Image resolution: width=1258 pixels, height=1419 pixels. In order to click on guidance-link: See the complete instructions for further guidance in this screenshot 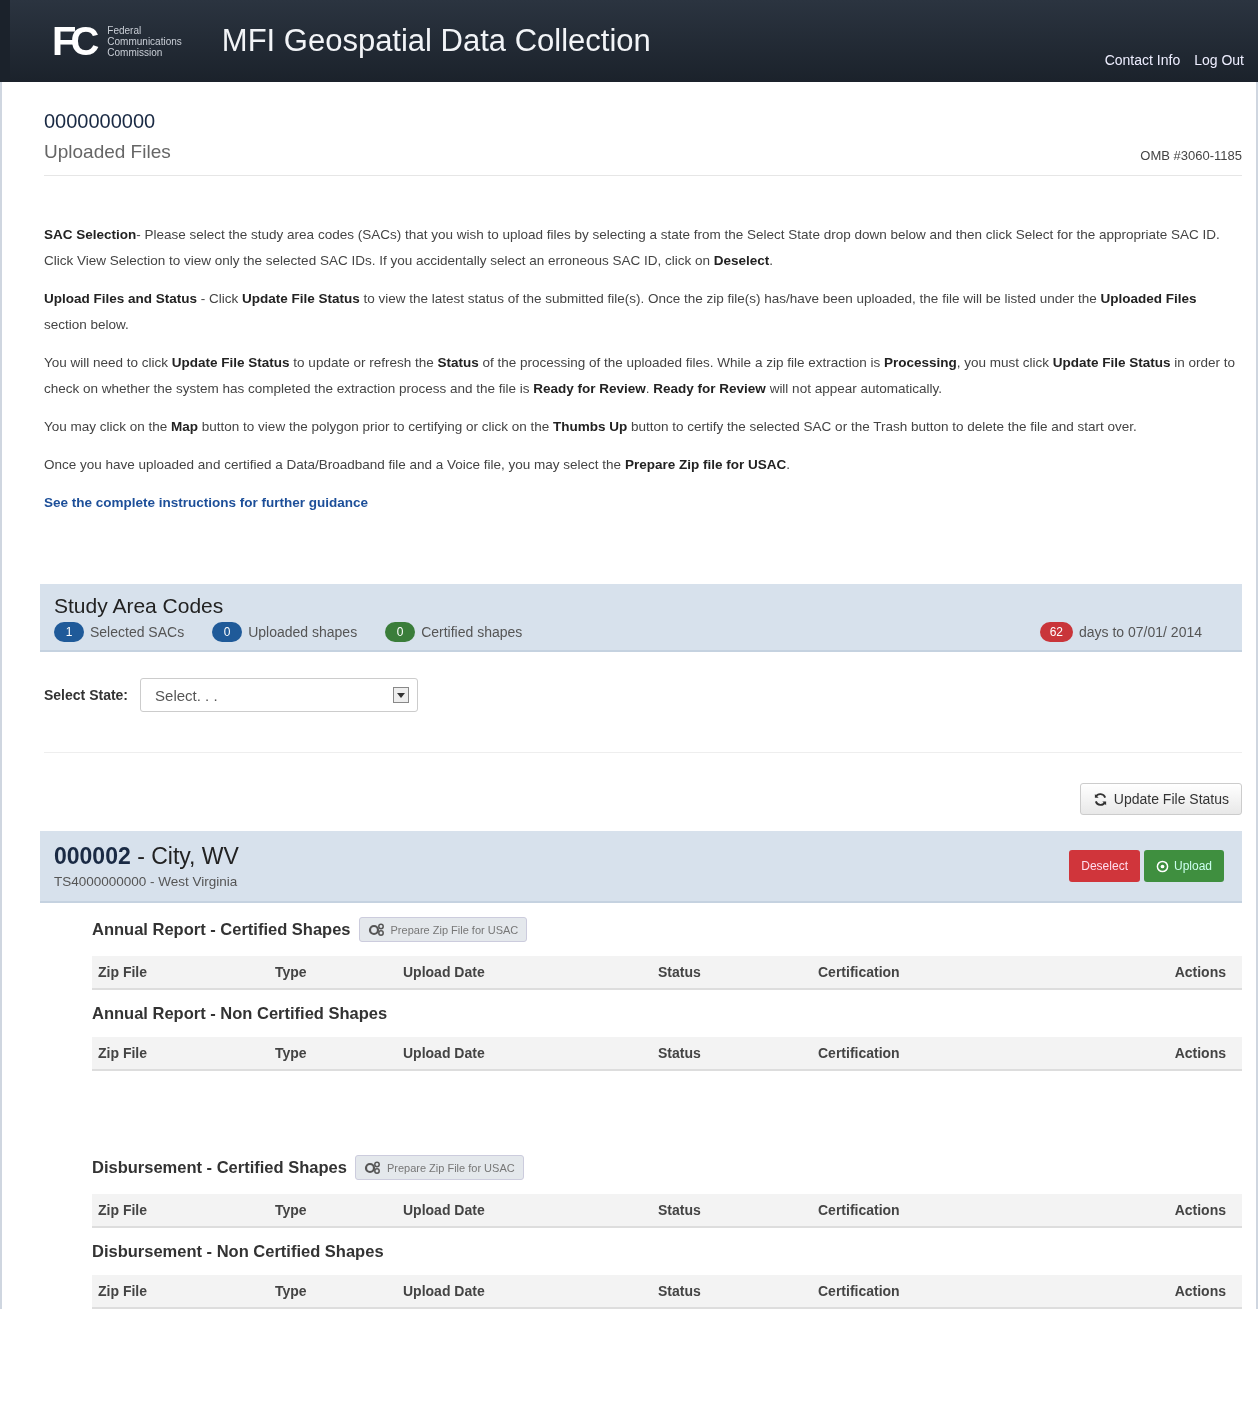, I will do `click(206, 503)`.